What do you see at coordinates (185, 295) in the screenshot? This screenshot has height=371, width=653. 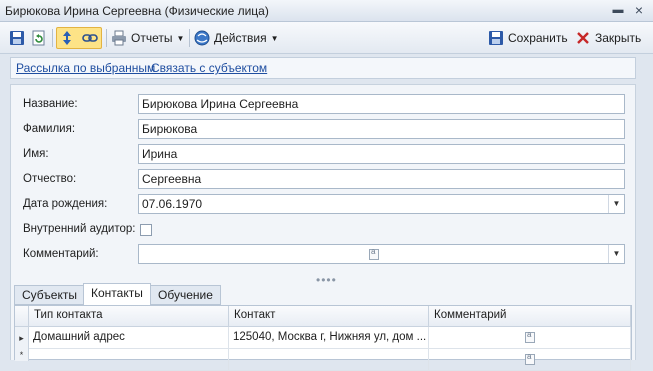 I see `tab-training: Обучение` at bounding box center [185, 295].